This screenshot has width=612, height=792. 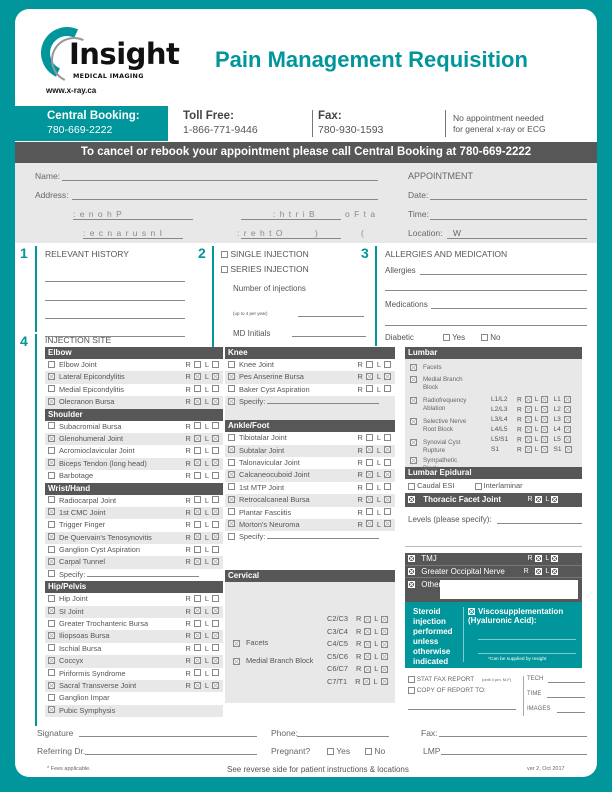 I want to click on injection-site-row: Talonavicular Joint R L, so click(x=310, y=463).